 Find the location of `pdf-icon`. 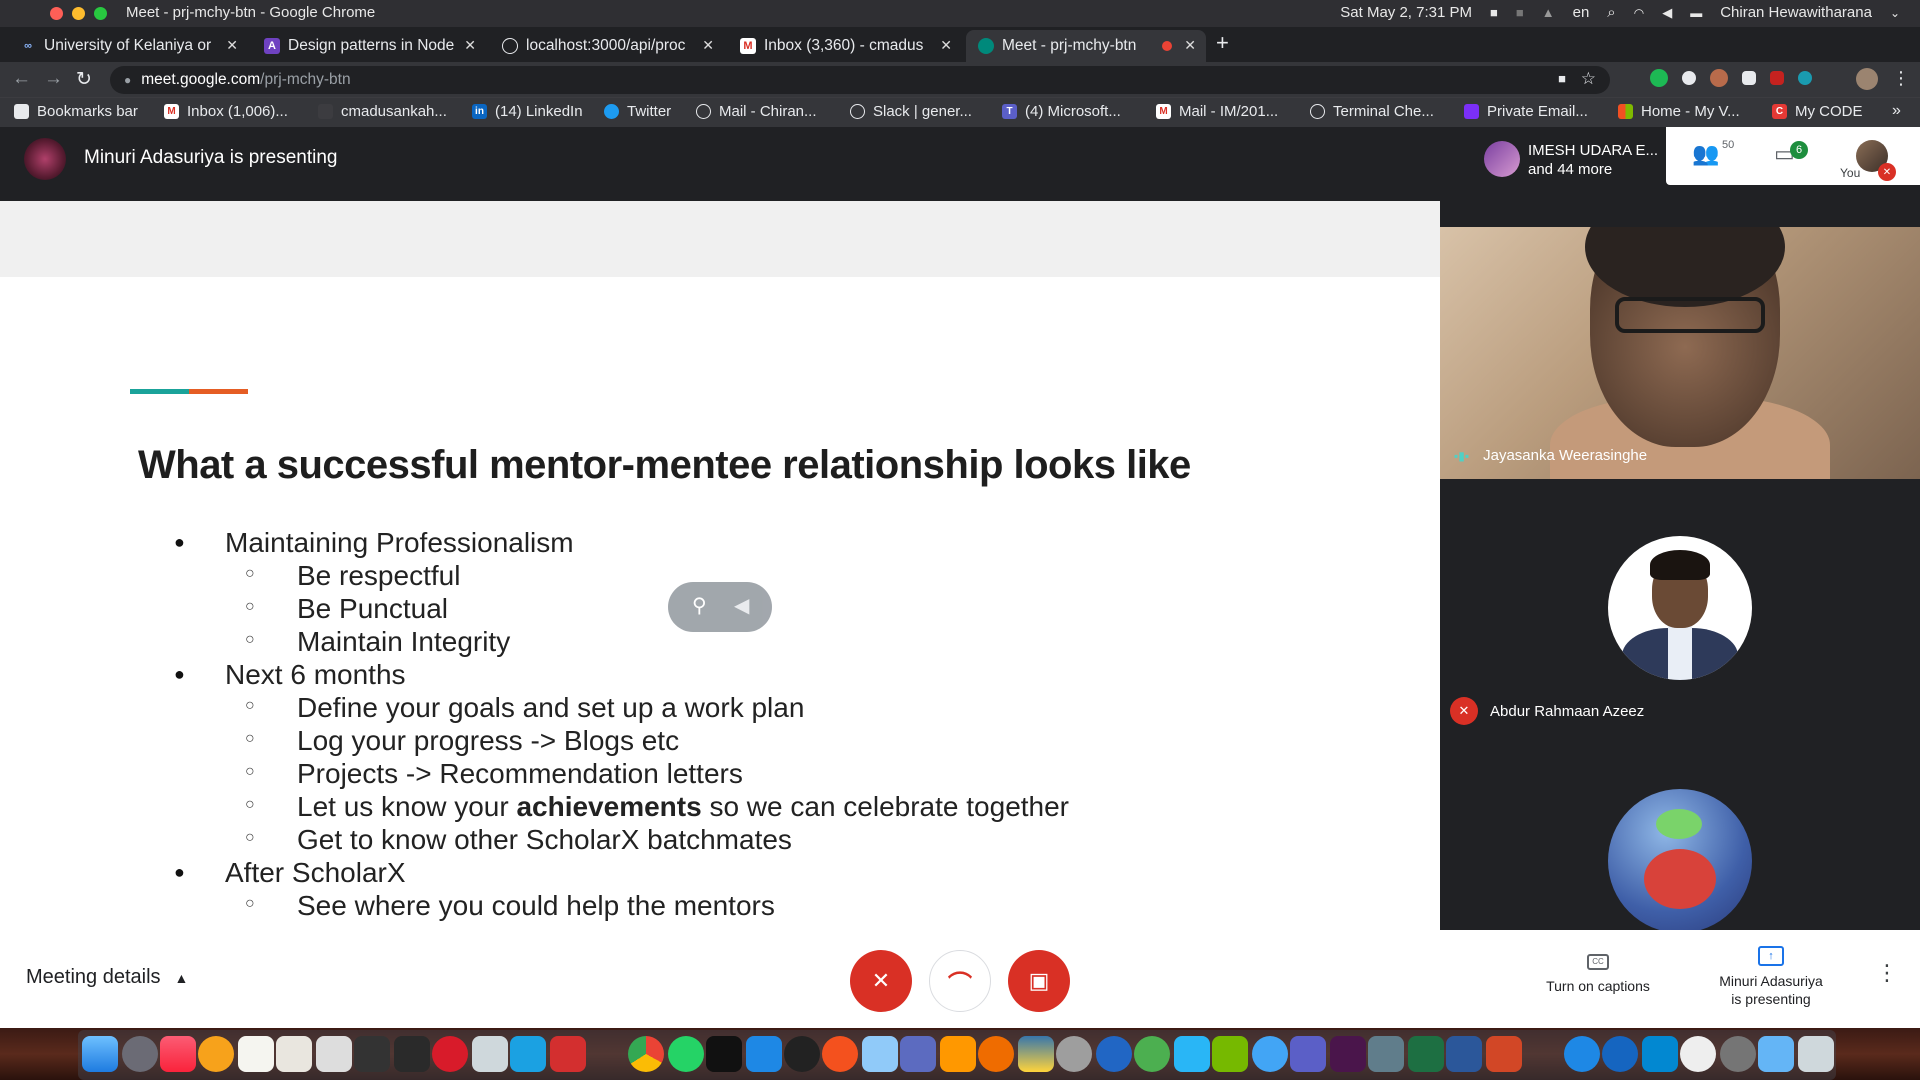

pdf-icon is located at coordinates (568, 1054).